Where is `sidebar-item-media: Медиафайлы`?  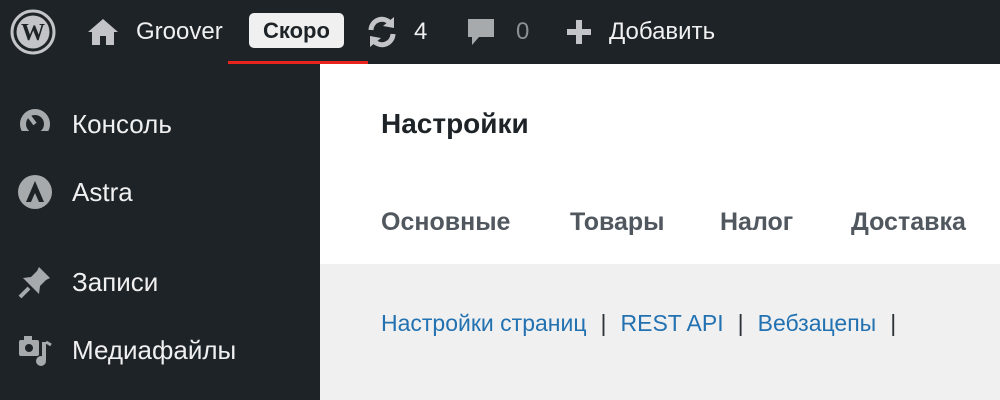
sidebar-item-media: Медиафайлы is located at coordinates (160, 350).